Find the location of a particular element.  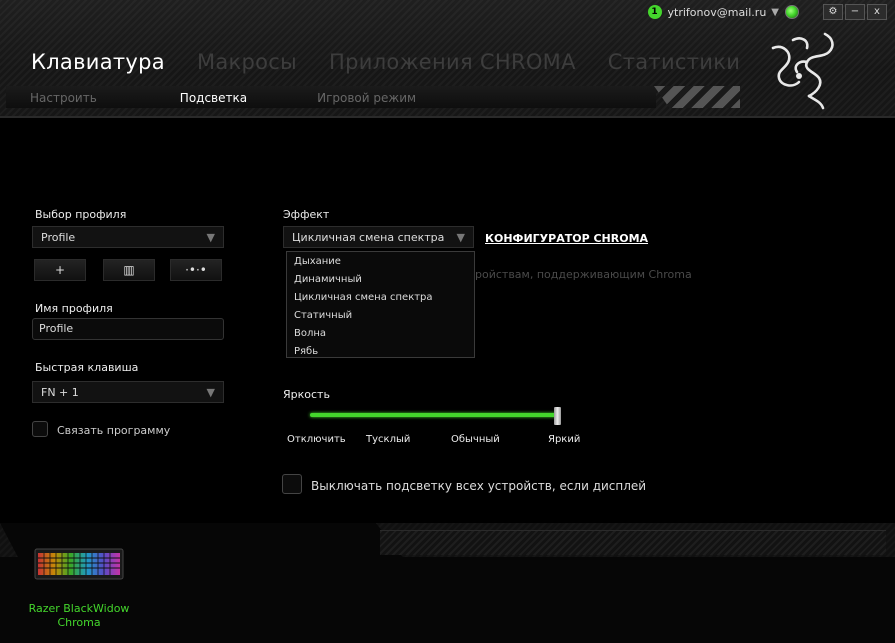

tab-chroma-apps: Приложения CHROMA is located at coordinates (452, 62).